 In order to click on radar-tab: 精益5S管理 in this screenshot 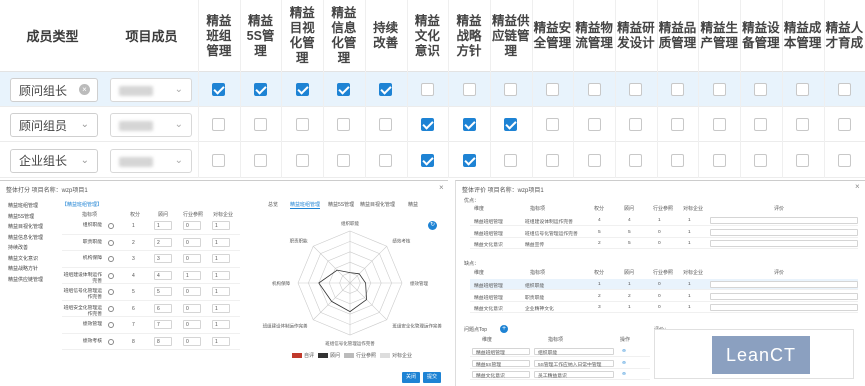, I will do `click(341, 204)`.